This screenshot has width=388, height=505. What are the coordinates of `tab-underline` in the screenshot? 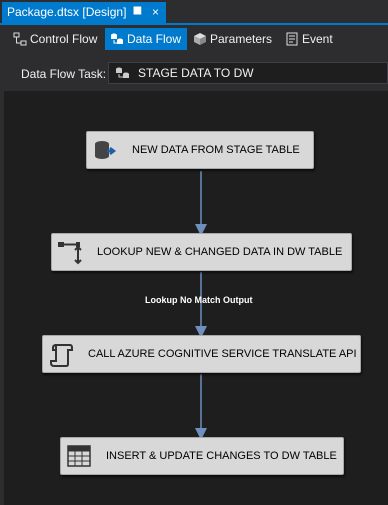 It's located at (194, 24).